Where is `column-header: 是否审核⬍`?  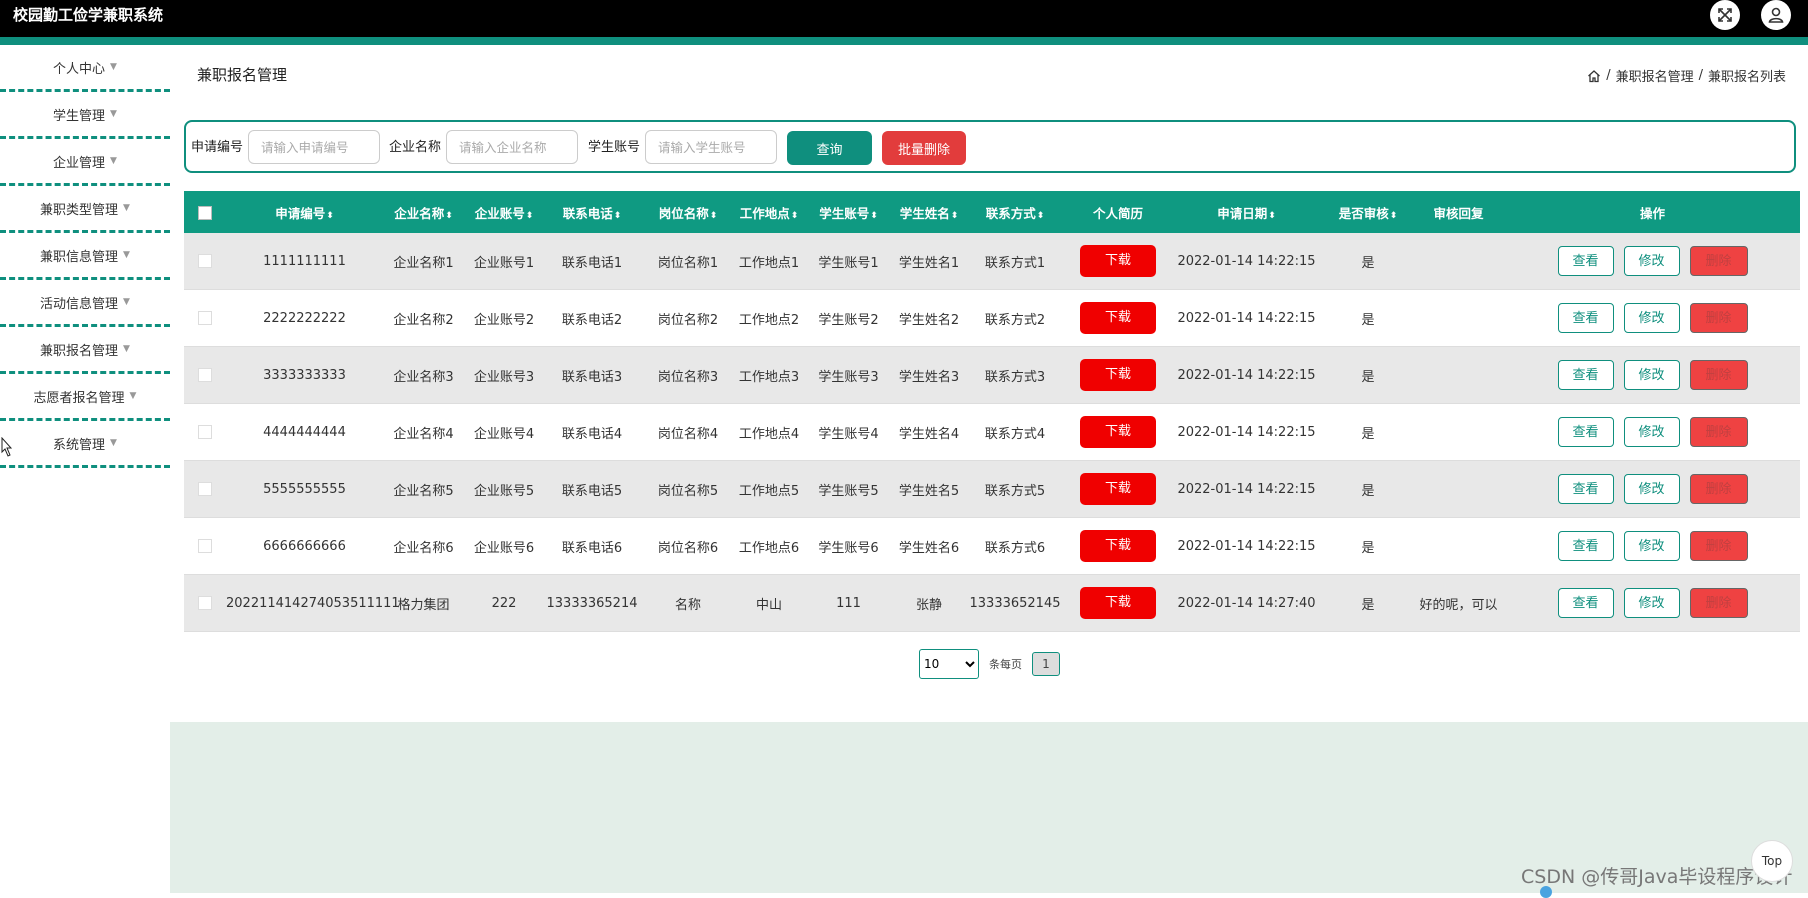
column-header: 是否审核⬍ is located at coordinates (1368, 212).